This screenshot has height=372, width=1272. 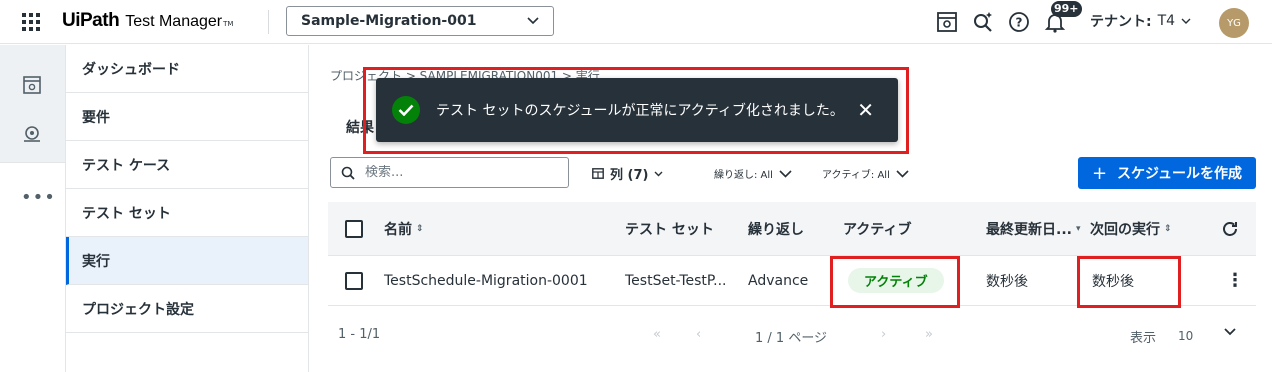 I want to click on schedule-name: TestSchedule-Migration-0001, so click(x=486, y=280).